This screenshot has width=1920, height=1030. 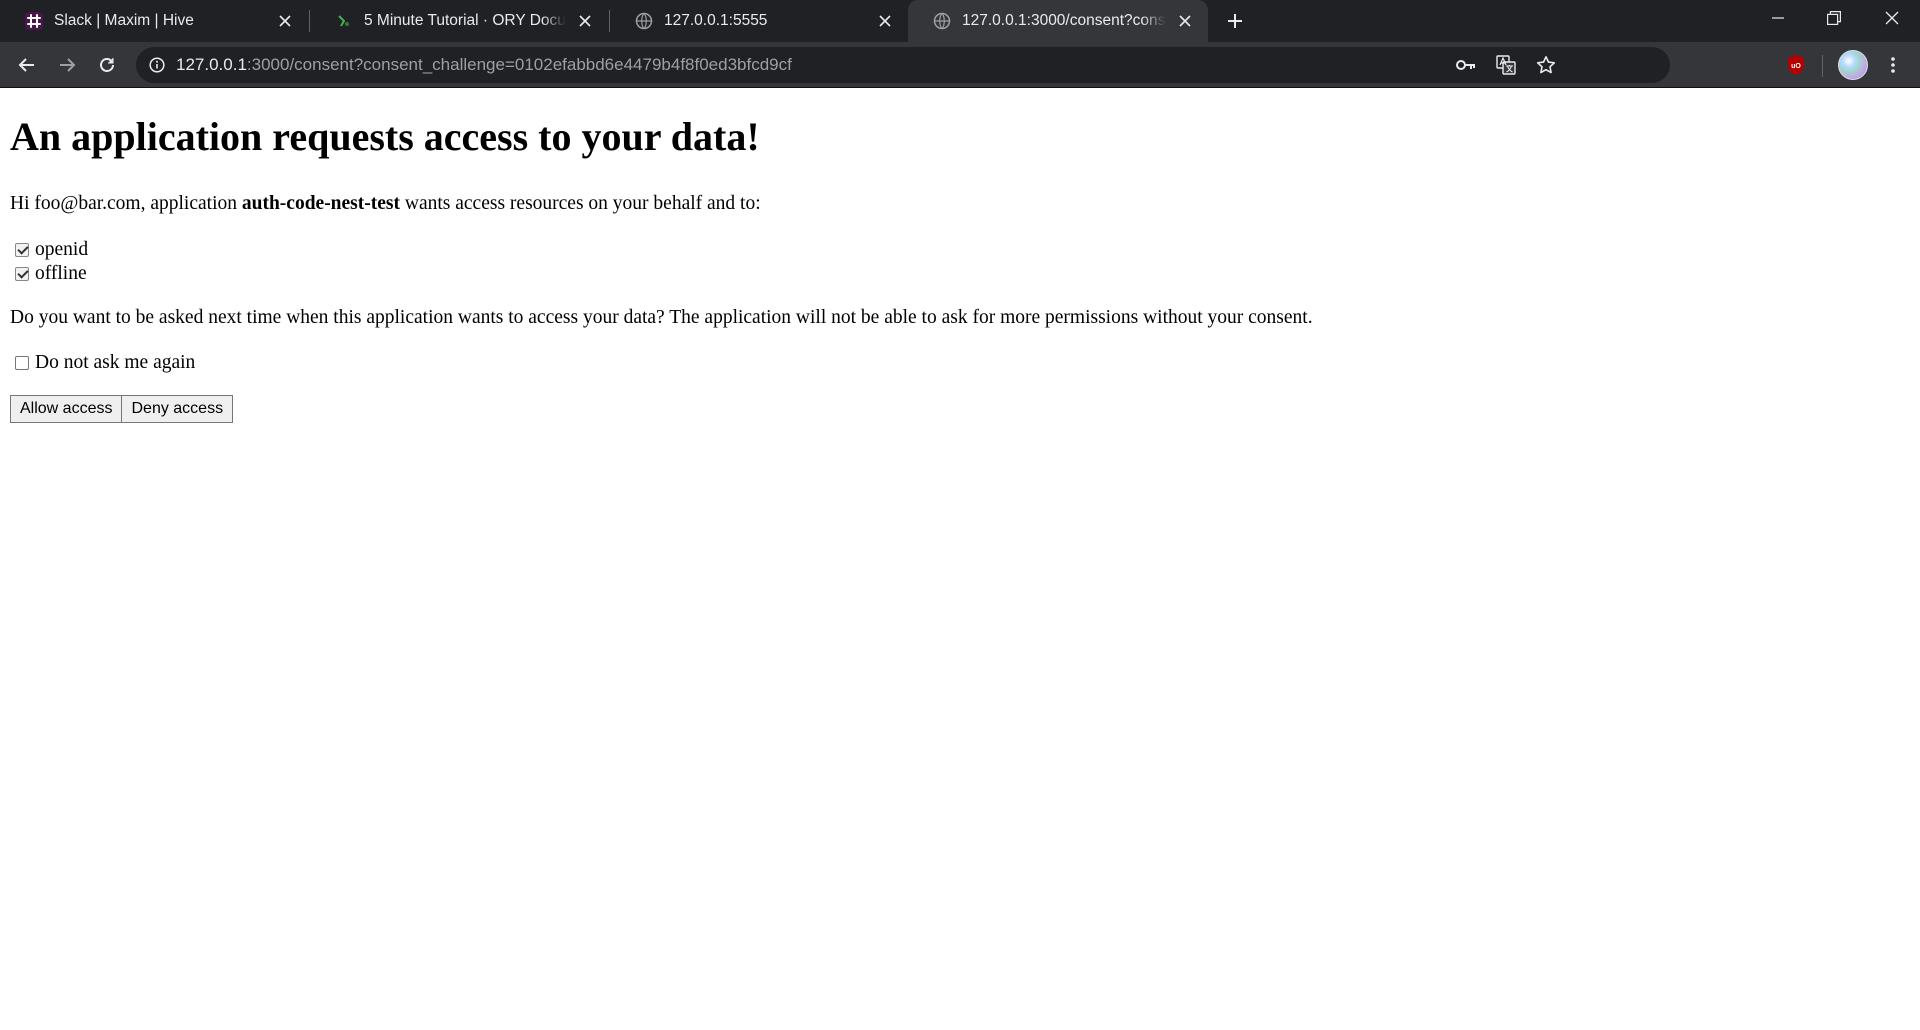 What do you see at coordinates (115, 362) in the screenshot?
I see `remember-label: Do not ask me again` at bounding box center [115, 362].